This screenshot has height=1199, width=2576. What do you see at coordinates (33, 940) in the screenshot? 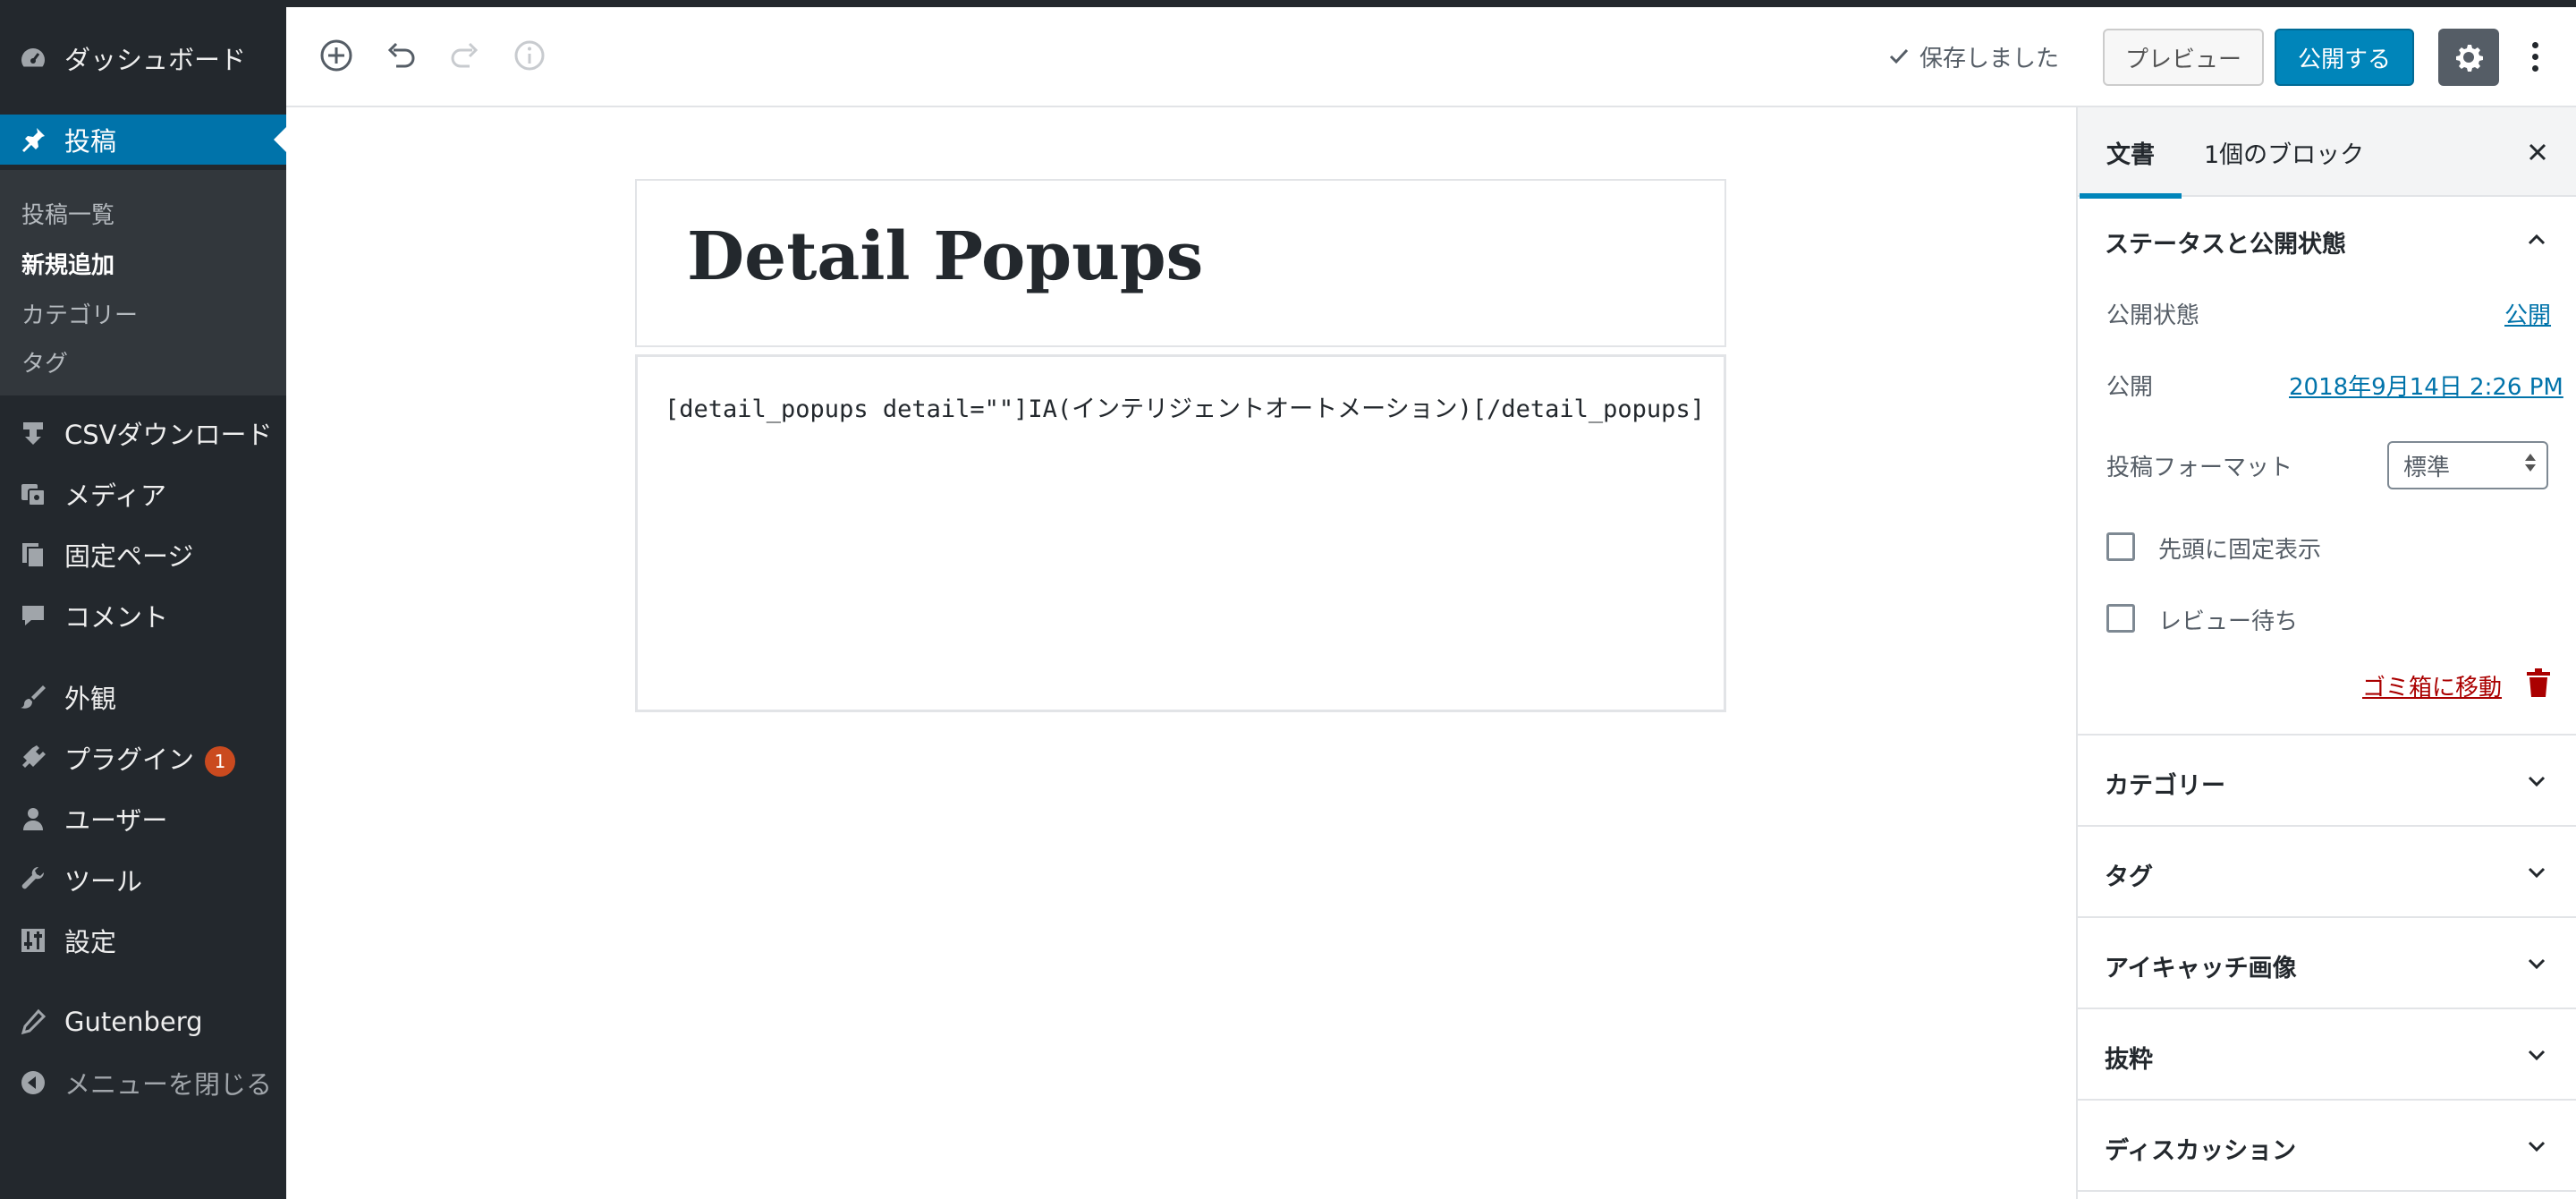
I see `sliders-icon` at bounding box center [33, 940].